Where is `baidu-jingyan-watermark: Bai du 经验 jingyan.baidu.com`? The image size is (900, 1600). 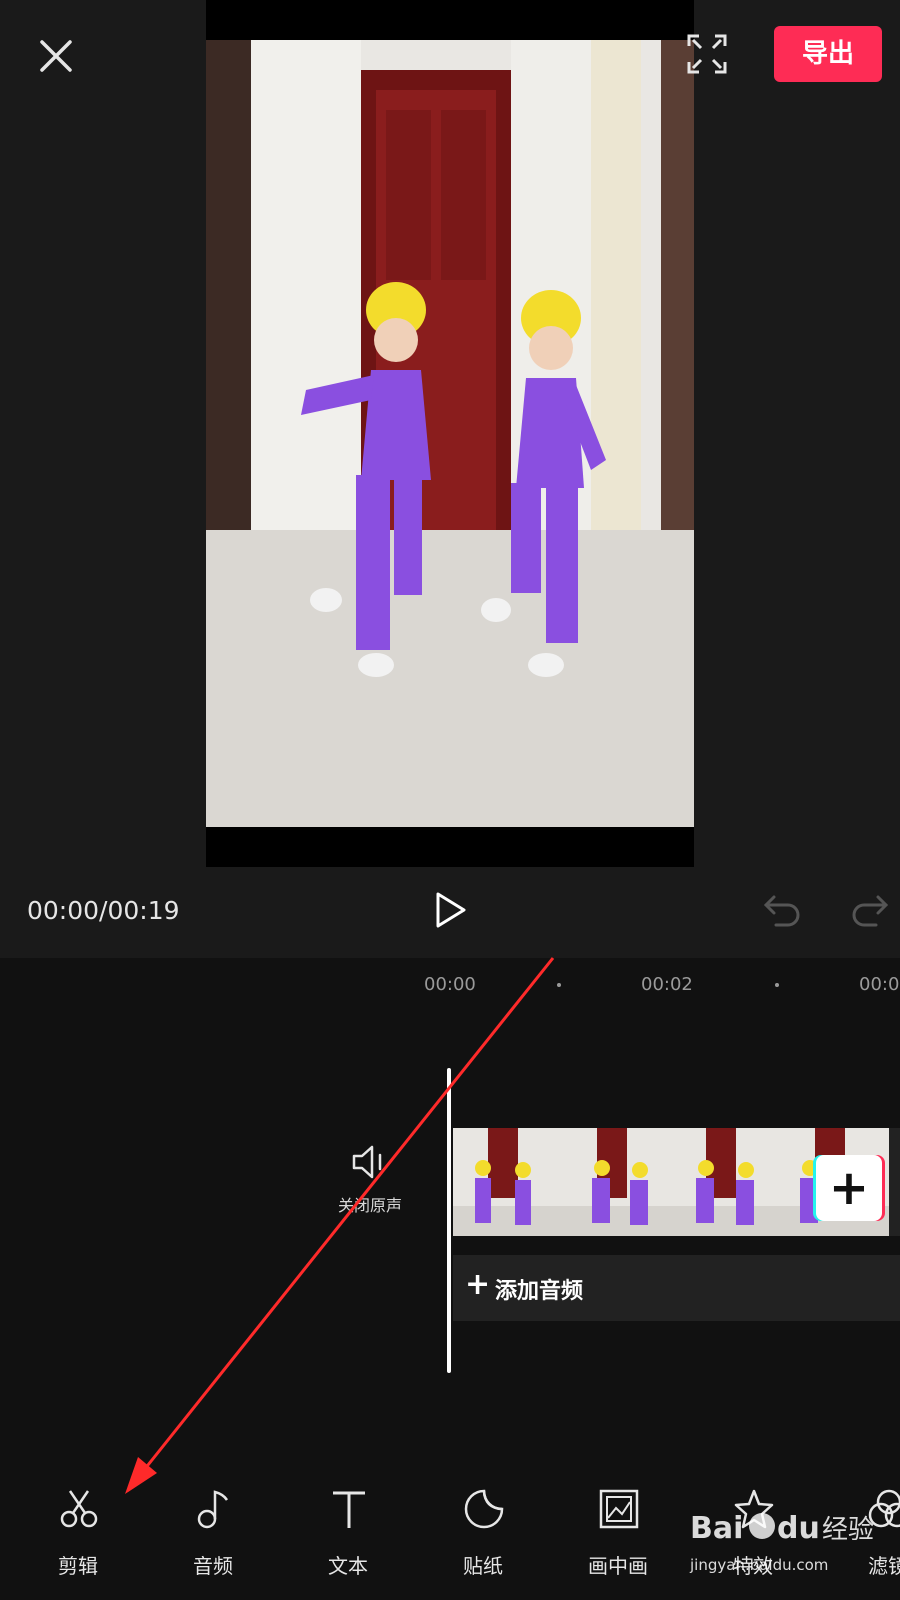 baidu-jingyan-watermark: Bai du 经验 jingyan.baidu.com is located at coordinates (790, 1540).